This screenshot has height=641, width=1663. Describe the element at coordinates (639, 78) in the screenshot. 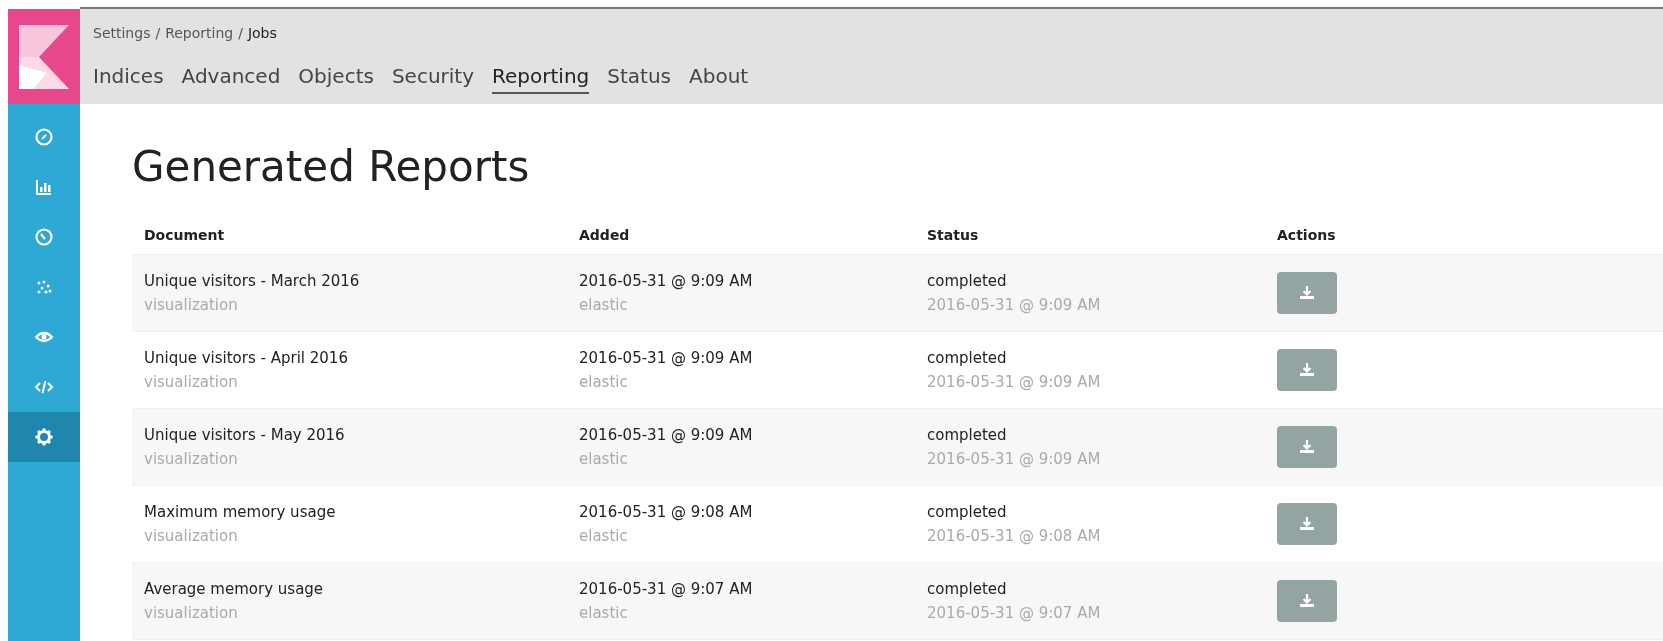

I see `tab: Status` at that location.